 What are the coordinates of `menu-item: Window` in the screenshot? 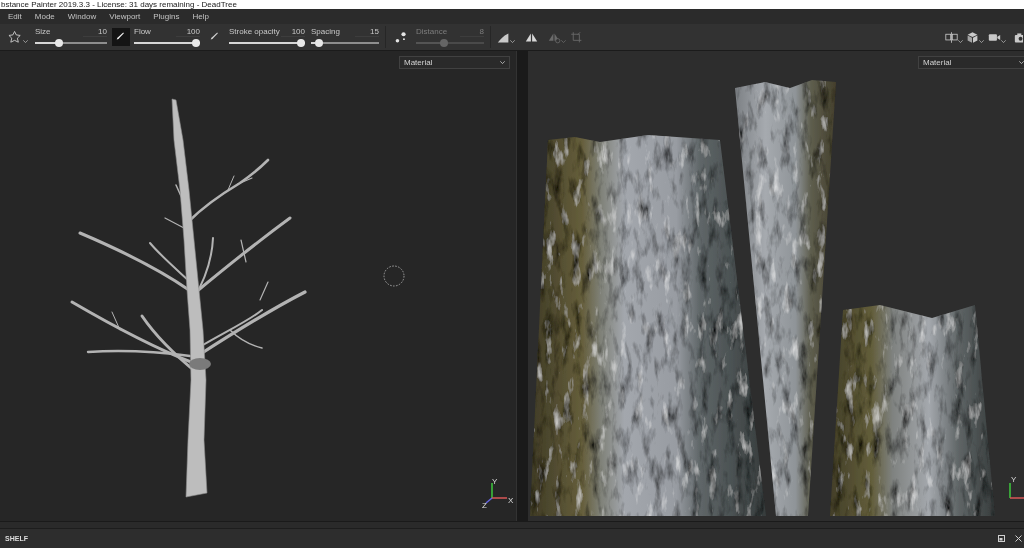 It's located at (82, 16).